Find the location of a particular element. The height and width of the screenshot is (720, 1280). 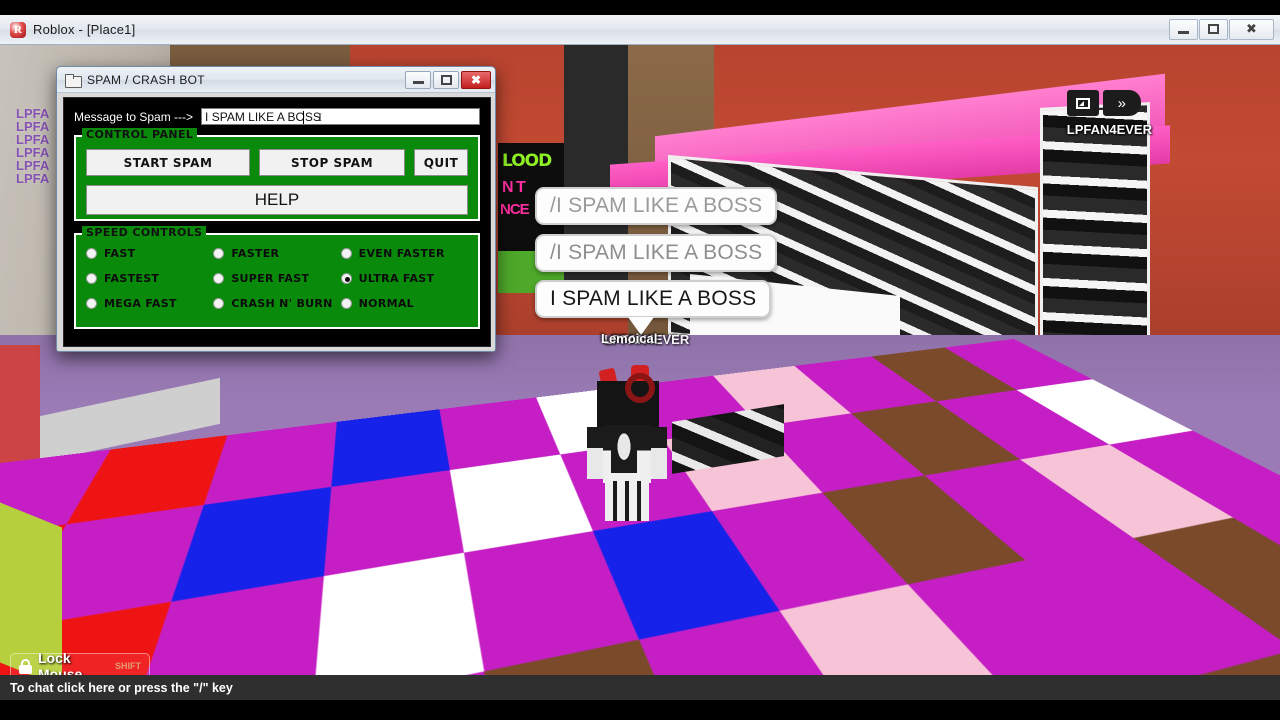

window-controls: ✖ is located at coordinates (1221, 29).